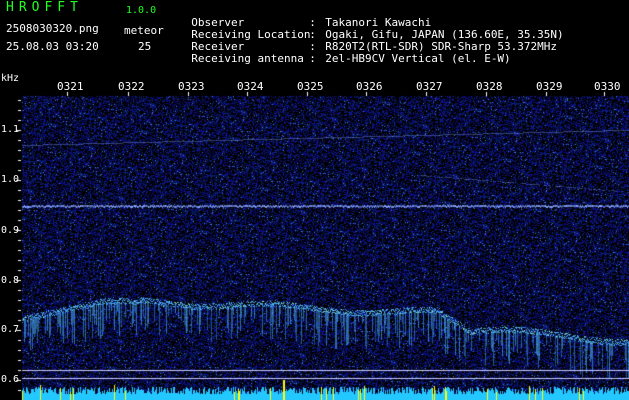  What do you see at coordinates (10, 280) in the screenshot?
I see `freq-tick-label: 0.8` at bounding box center [10, 280].